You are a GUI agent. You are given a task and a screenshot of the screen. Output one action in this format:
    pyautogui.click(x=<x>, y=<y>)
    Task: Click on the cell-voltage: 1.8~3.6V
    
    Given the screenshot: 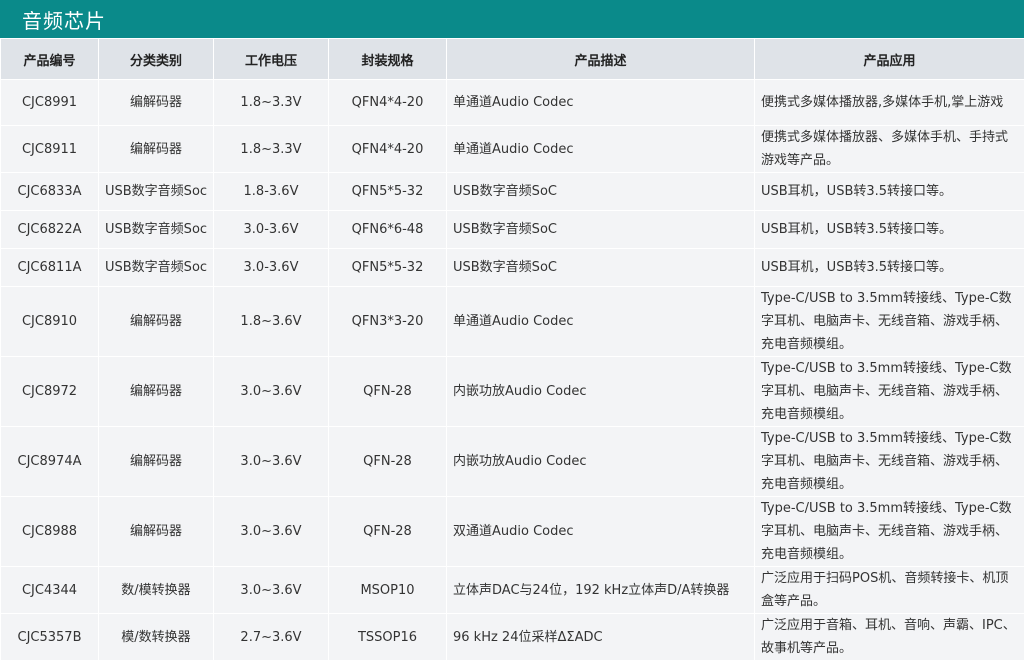 What is the action you would take?
    pyautogui.click(x=271, y=322)
    